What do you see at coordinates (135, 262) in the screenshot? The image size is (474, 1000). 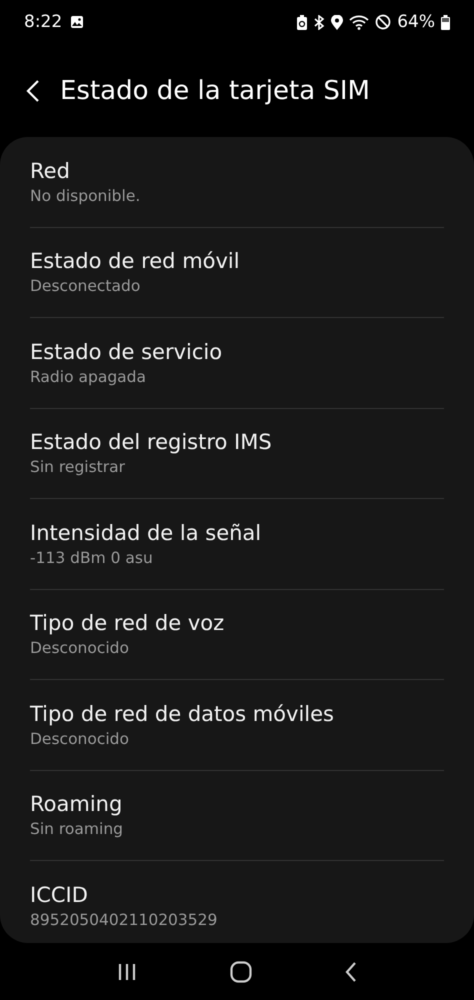 I see `item-title: Estado de red móvil` at bounding box center [135, 262].